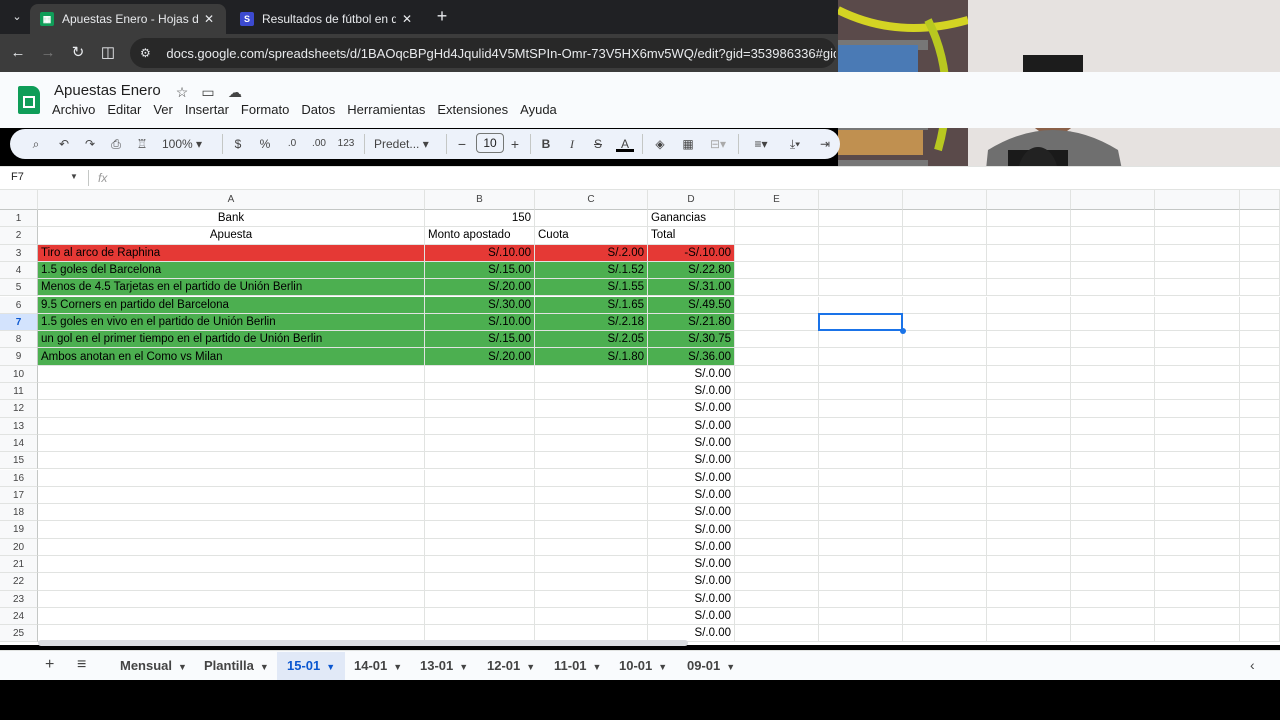  What do you see at coordinates (292, 144) in the screenshot?
I see `decrease-decimal-button: .0` at bounding box center [292, 144].